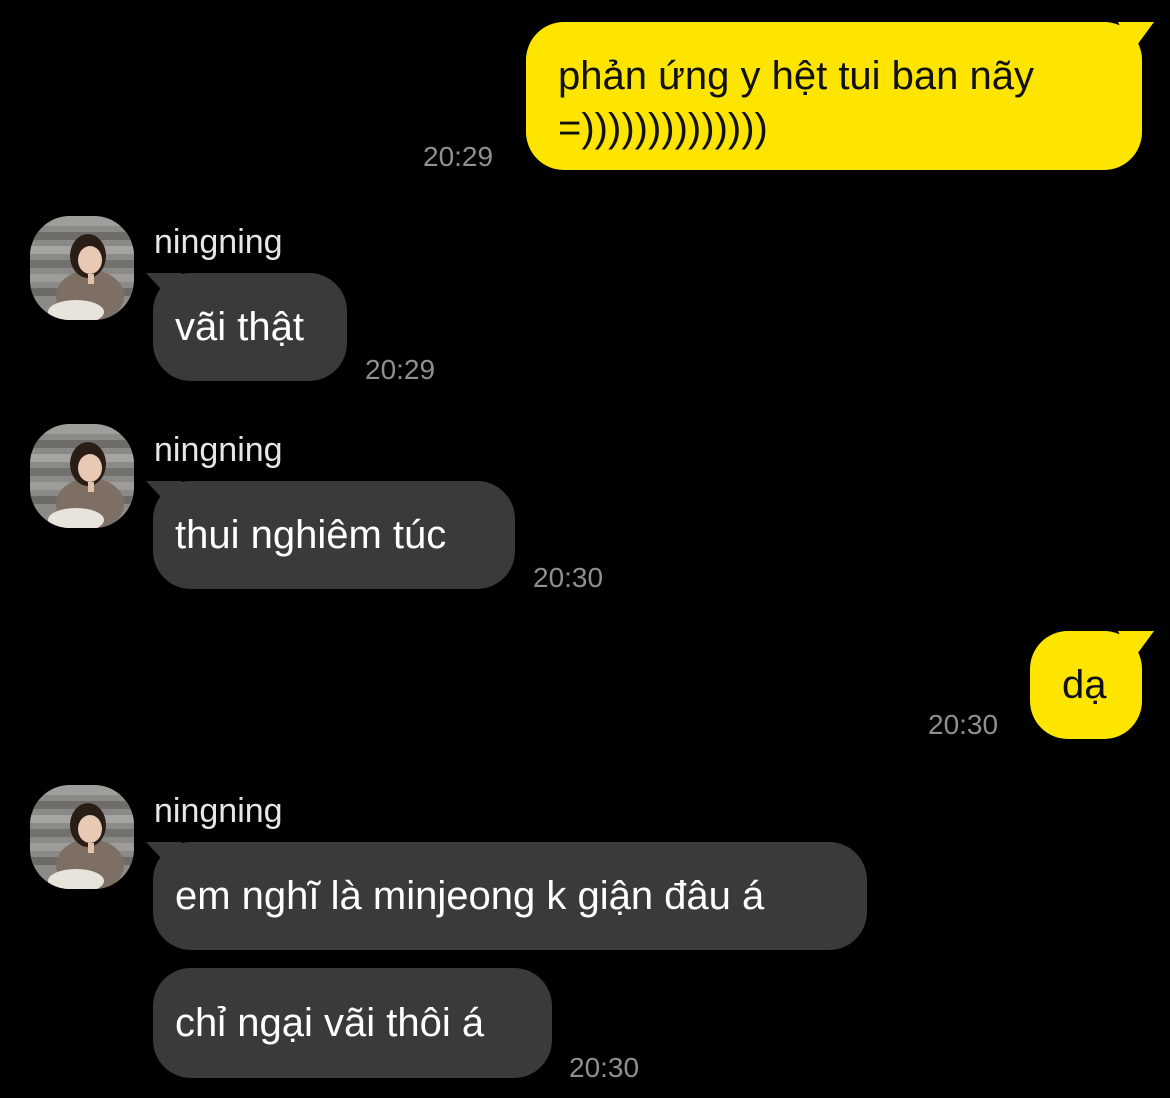 Image resolution: width=1170 pixels, height=1098 pixels. What do you see at coordinates (470, 896) in the screenshot?
I see `message-text: em nghĩ là minjeong k giận đâu á` at bounding box center [470, 896].